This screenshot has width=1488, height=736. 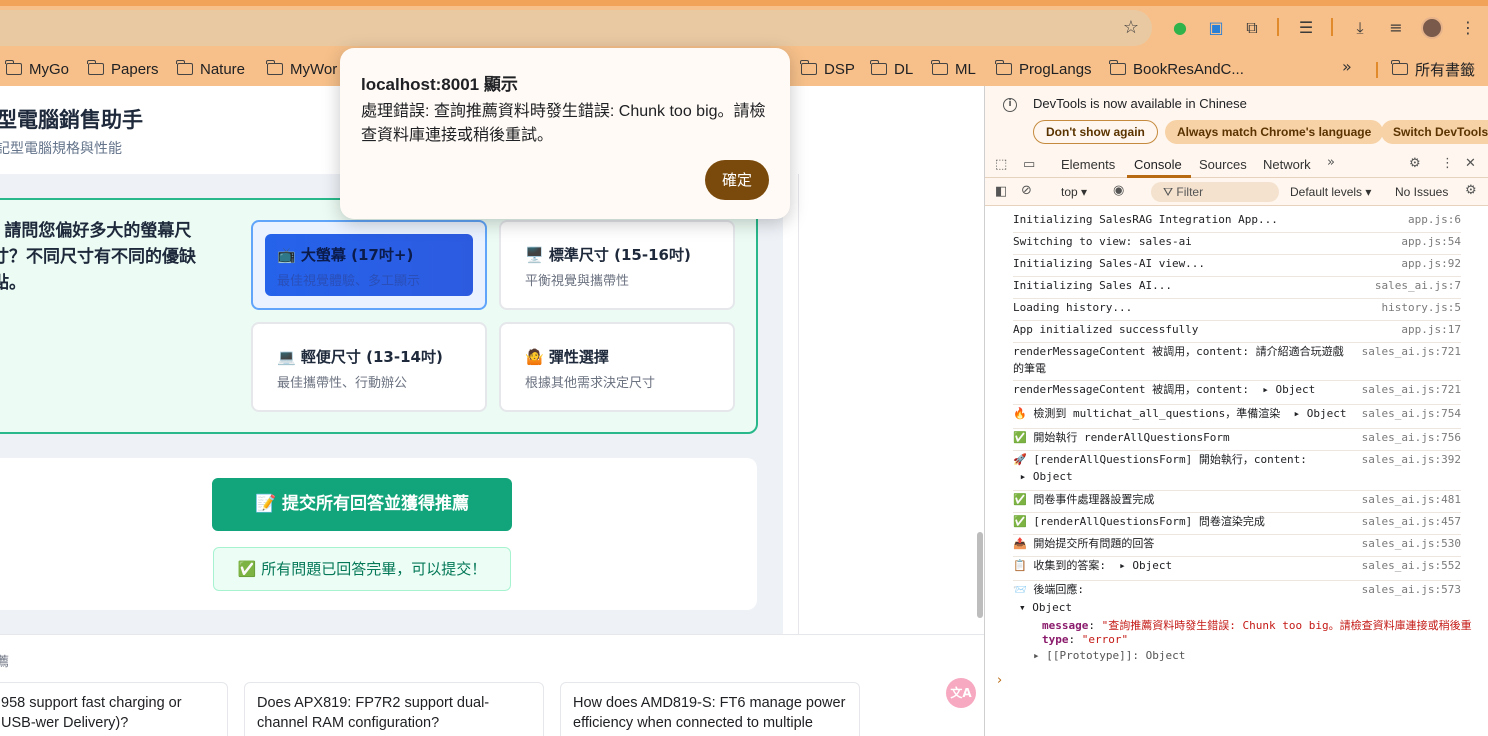 What do you see at coordinates (210, 69) in the screenshot?
I see `bookmark-folder: Nature` at bounding box center [210, 69].